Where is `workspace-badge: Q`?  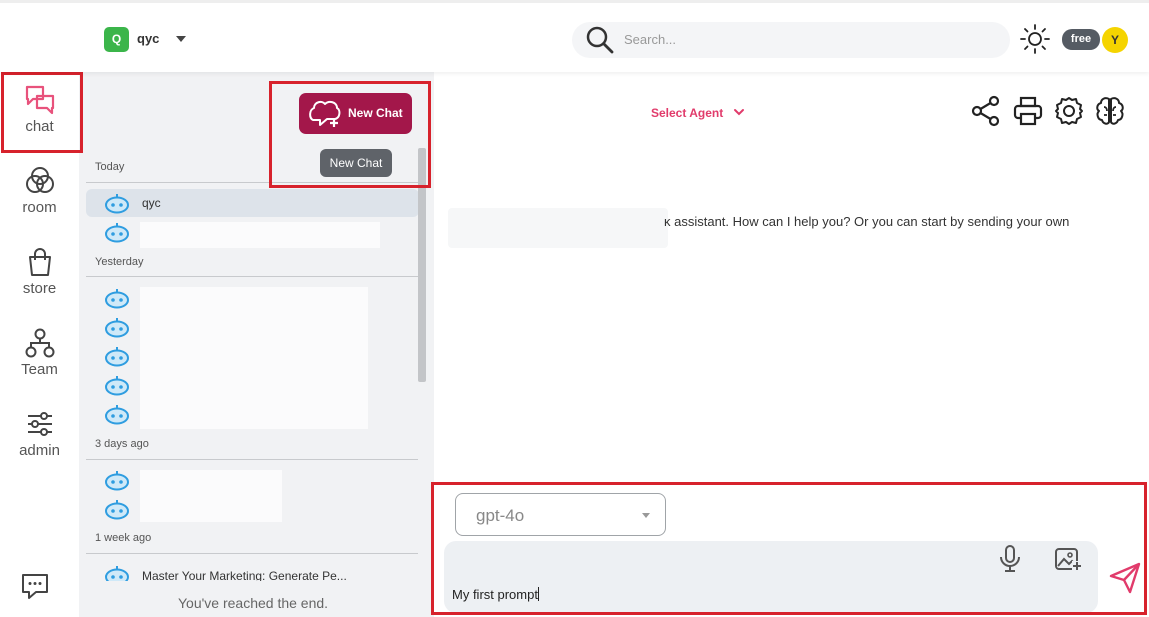
workspace-badge: Q is located at coordinates (116, 39).